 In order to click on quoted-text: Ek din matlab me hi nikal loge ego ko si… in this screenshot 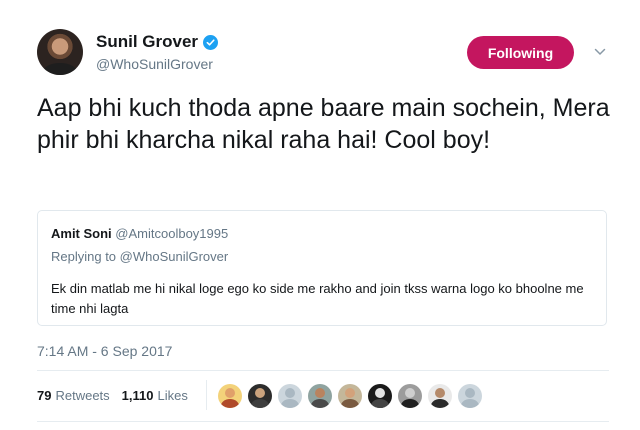, I will do `click(317, 298)`.